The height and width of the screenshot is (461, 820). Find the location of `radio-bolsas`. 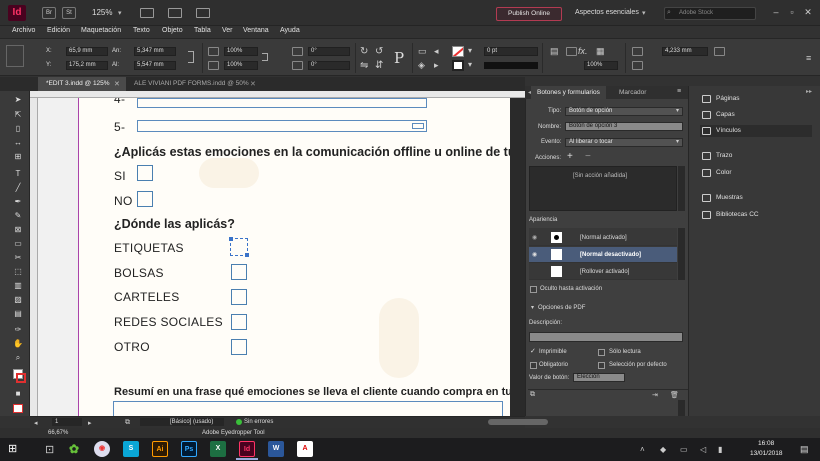

radio-bolsas is located at coordinates (239, 272).